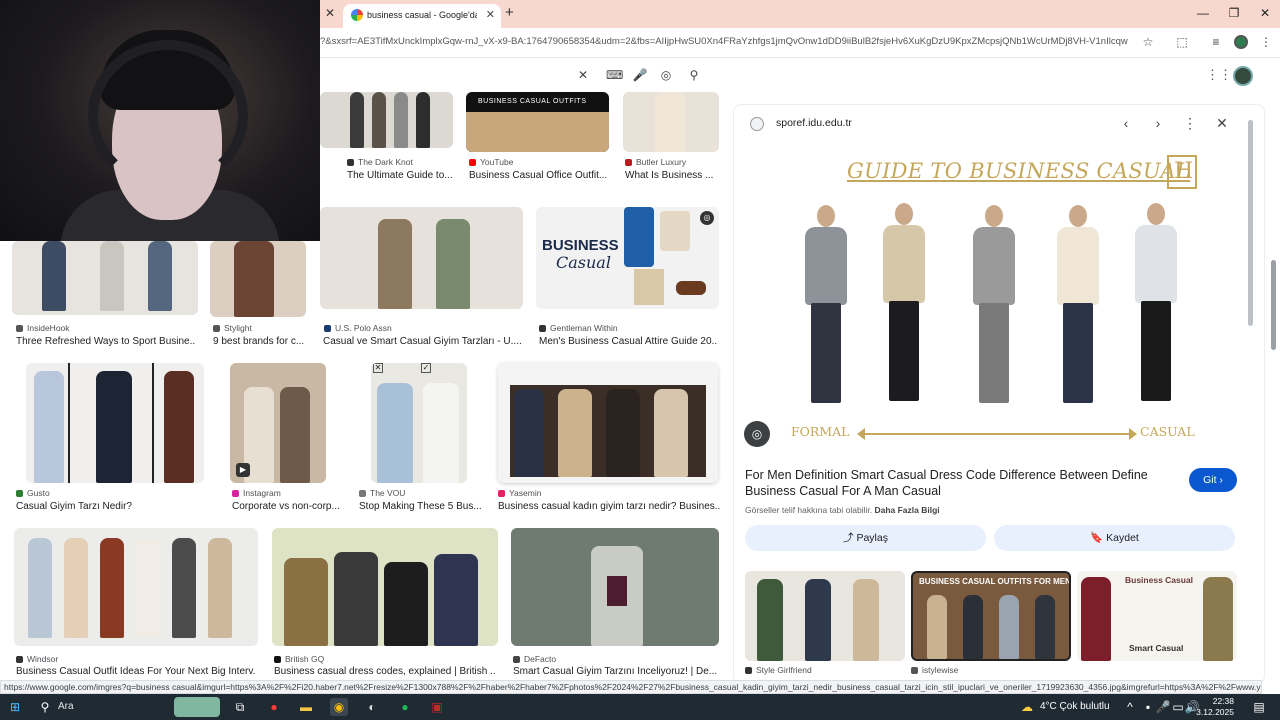  What do you see at coordinates (15, 707) in the screenshot?
I see `windows-start-icon: ⊞` at bounding box center [15, 707].